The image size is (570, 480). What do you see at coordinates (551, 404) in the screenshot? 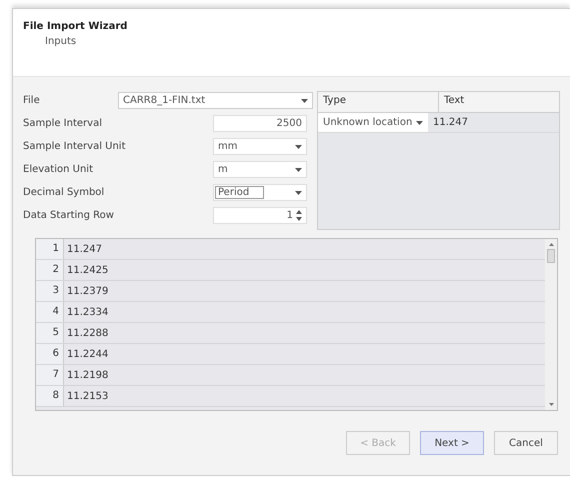
I see `scroll-down-icon` at bounding box center [551, 404].